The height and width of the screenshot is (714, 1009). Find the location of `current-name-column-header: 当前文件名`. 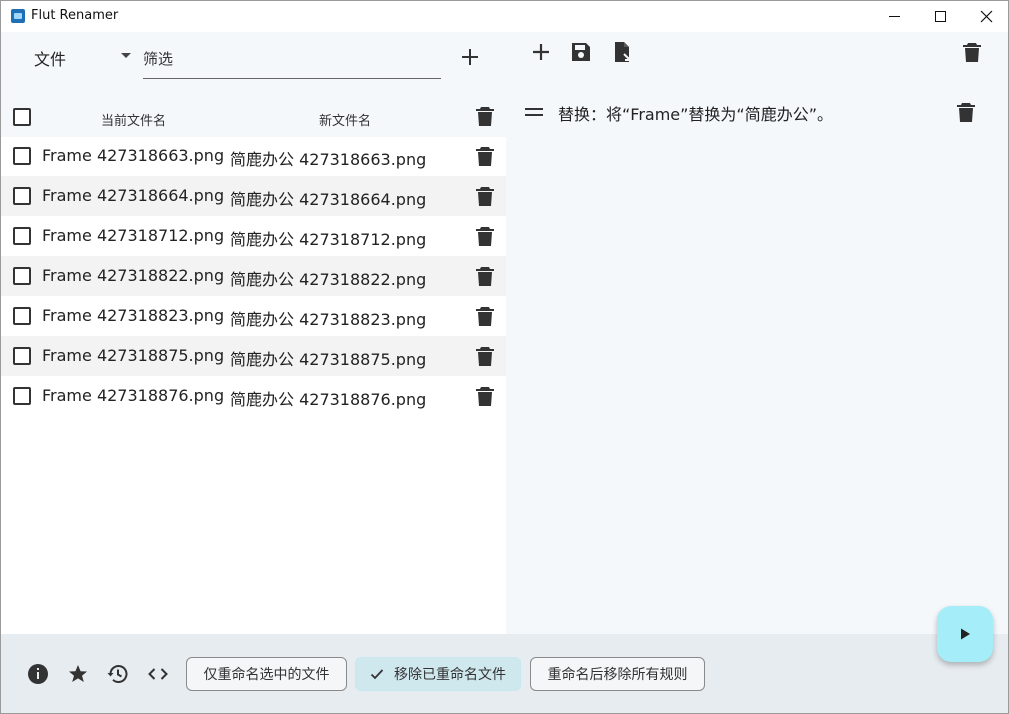

current-name-column-header: 当前文件名 is located at coordinates (134, 121).